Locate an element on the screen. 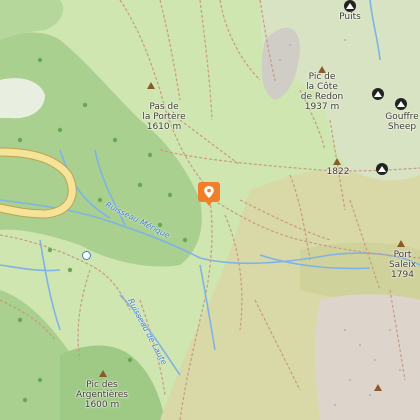 Image resolution: width=420 pixels, height=420 pixels. place-label-pas-de-la-portere: Pas de la Portère 1610 m is located at coordinates (164, 117).